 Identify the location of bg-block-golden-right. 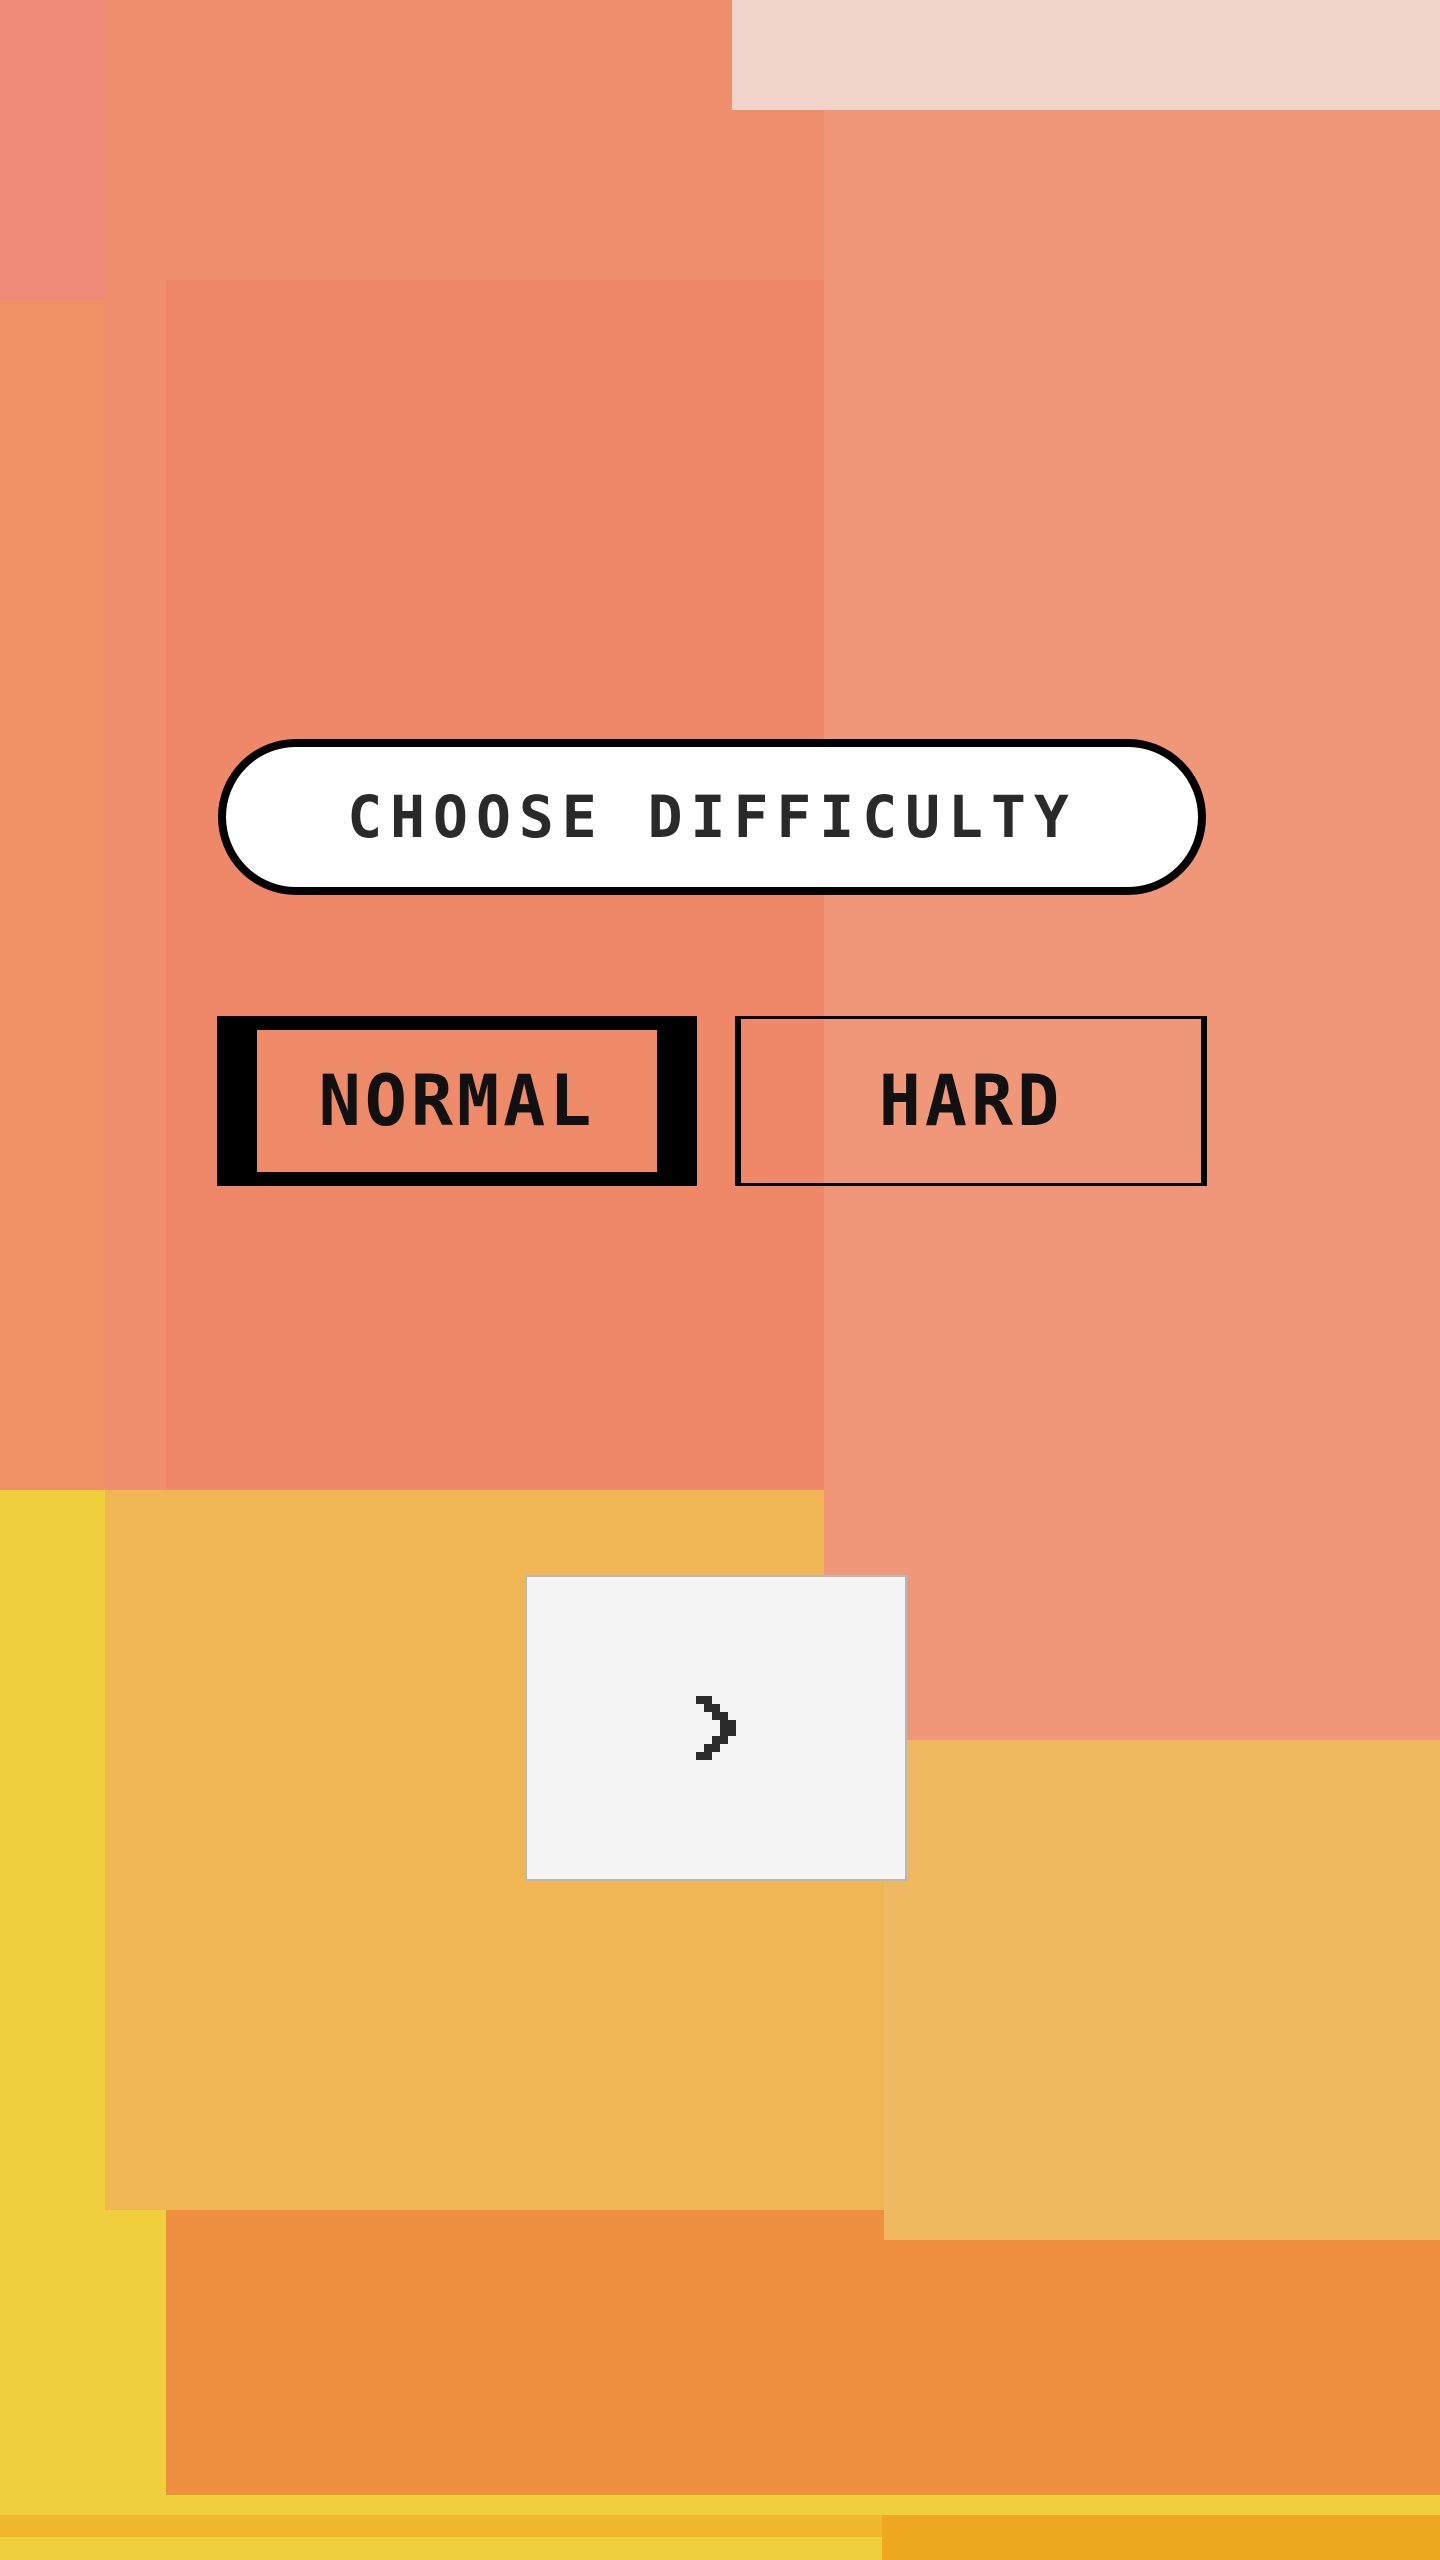
(1162, 1990).